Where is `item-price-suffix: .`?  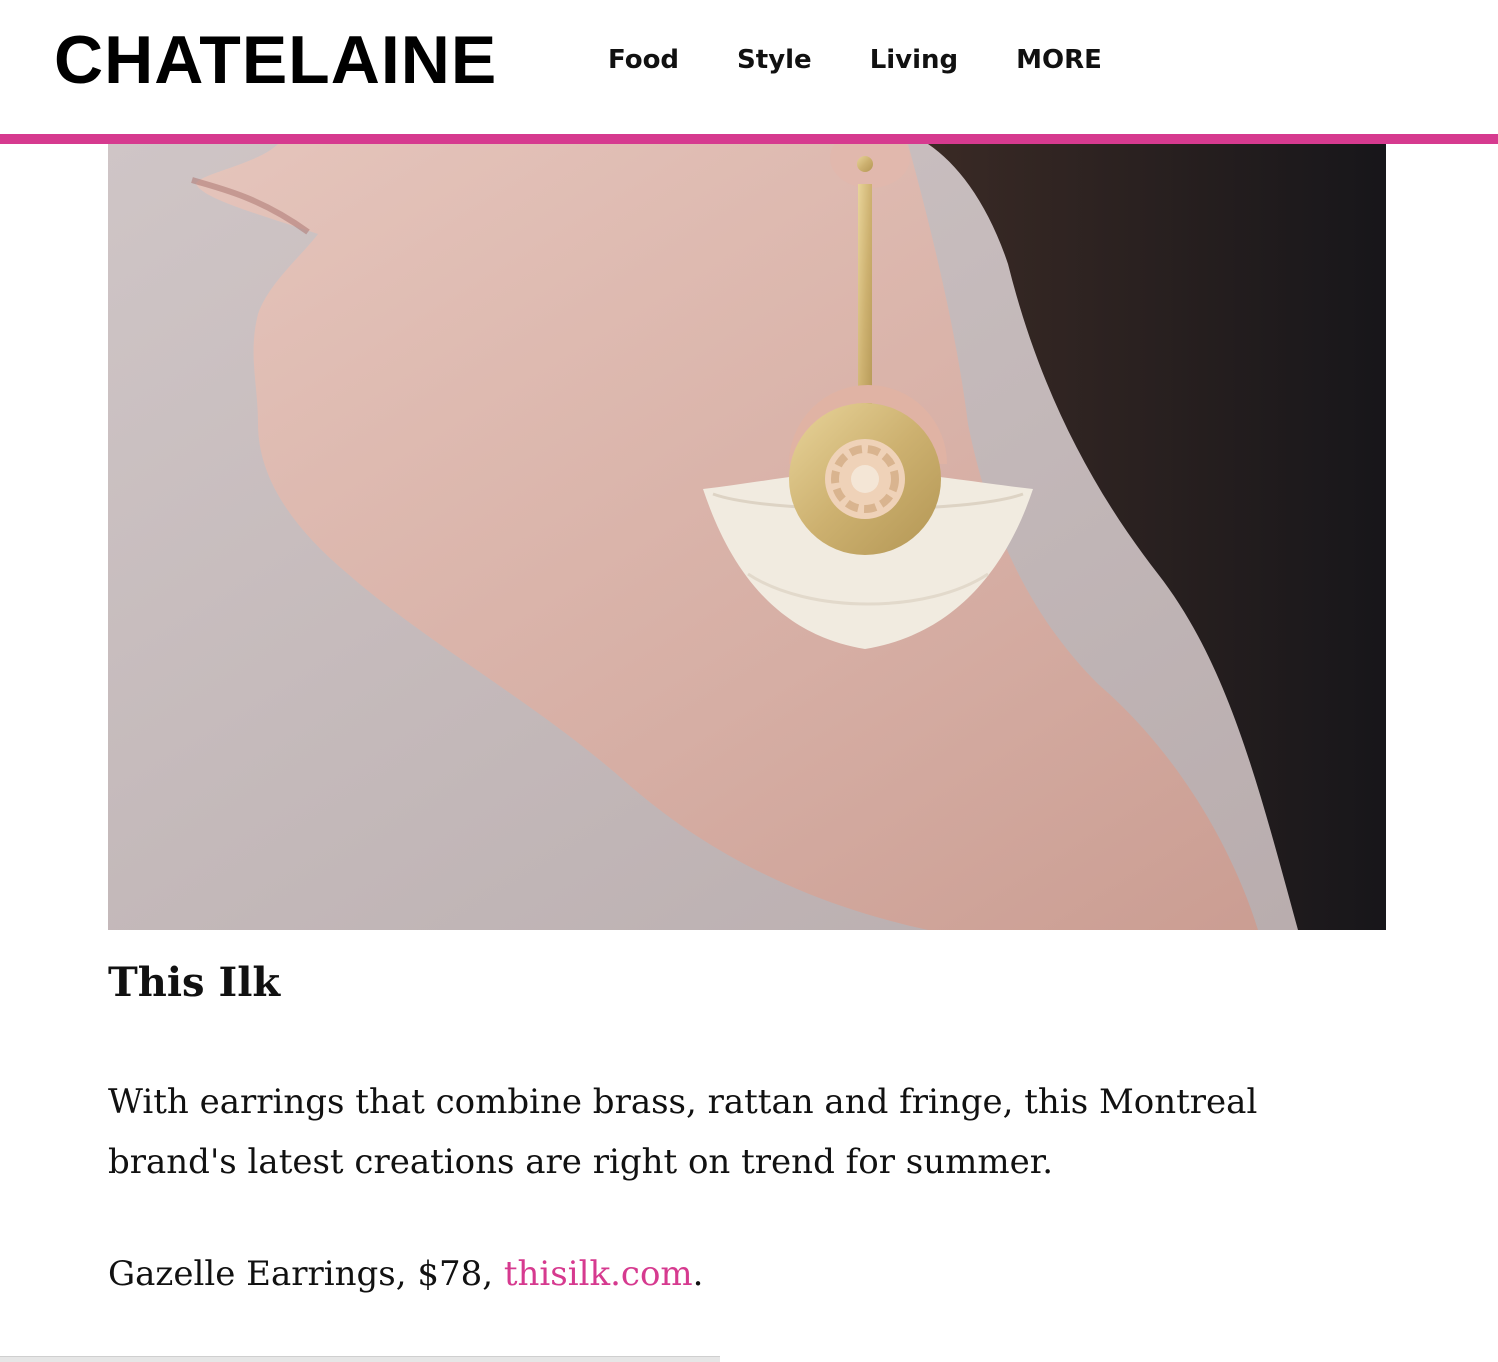 item-price-suffix: . is located at coordinates (698, 1274).